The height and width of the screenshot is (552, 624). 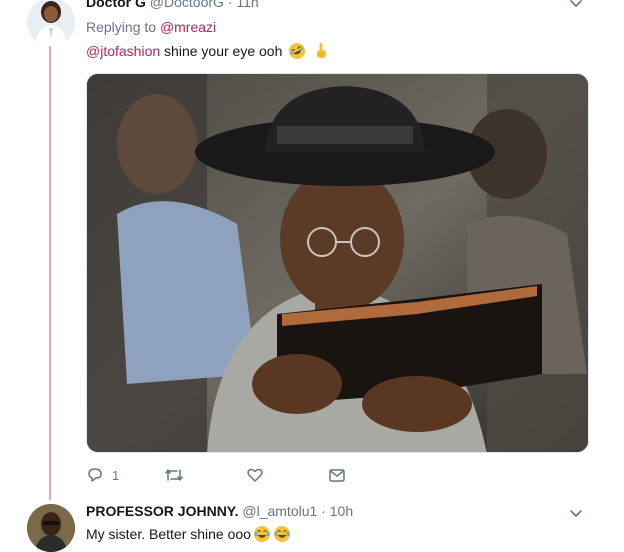 What do you see at coordinates (247, 5) in the screenshot?
I see `timestamp: 11h` at bounding box center [247, 5].